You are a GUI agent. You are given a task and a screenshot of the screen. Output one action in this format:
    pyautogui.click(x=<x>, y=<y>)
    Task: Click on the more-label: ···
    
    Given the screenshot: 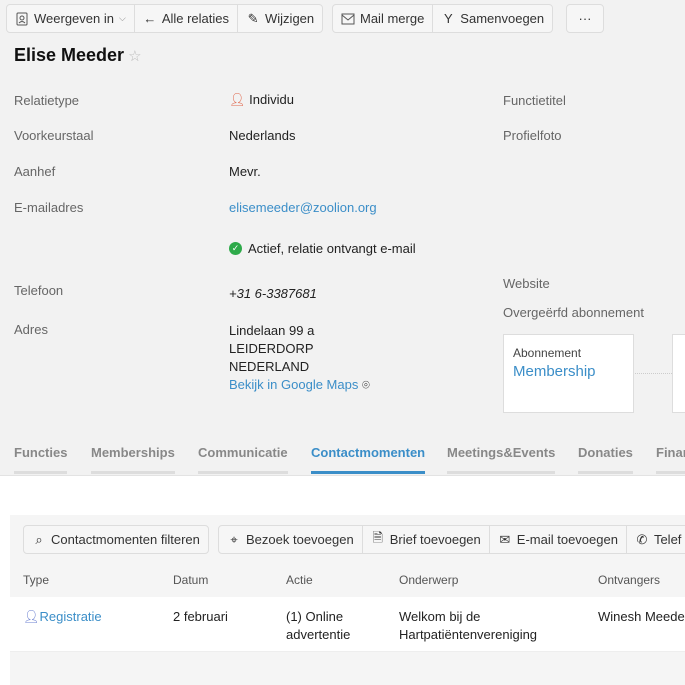 What is the action you would take?
    pyautogui.click(x=585, y=18)
    